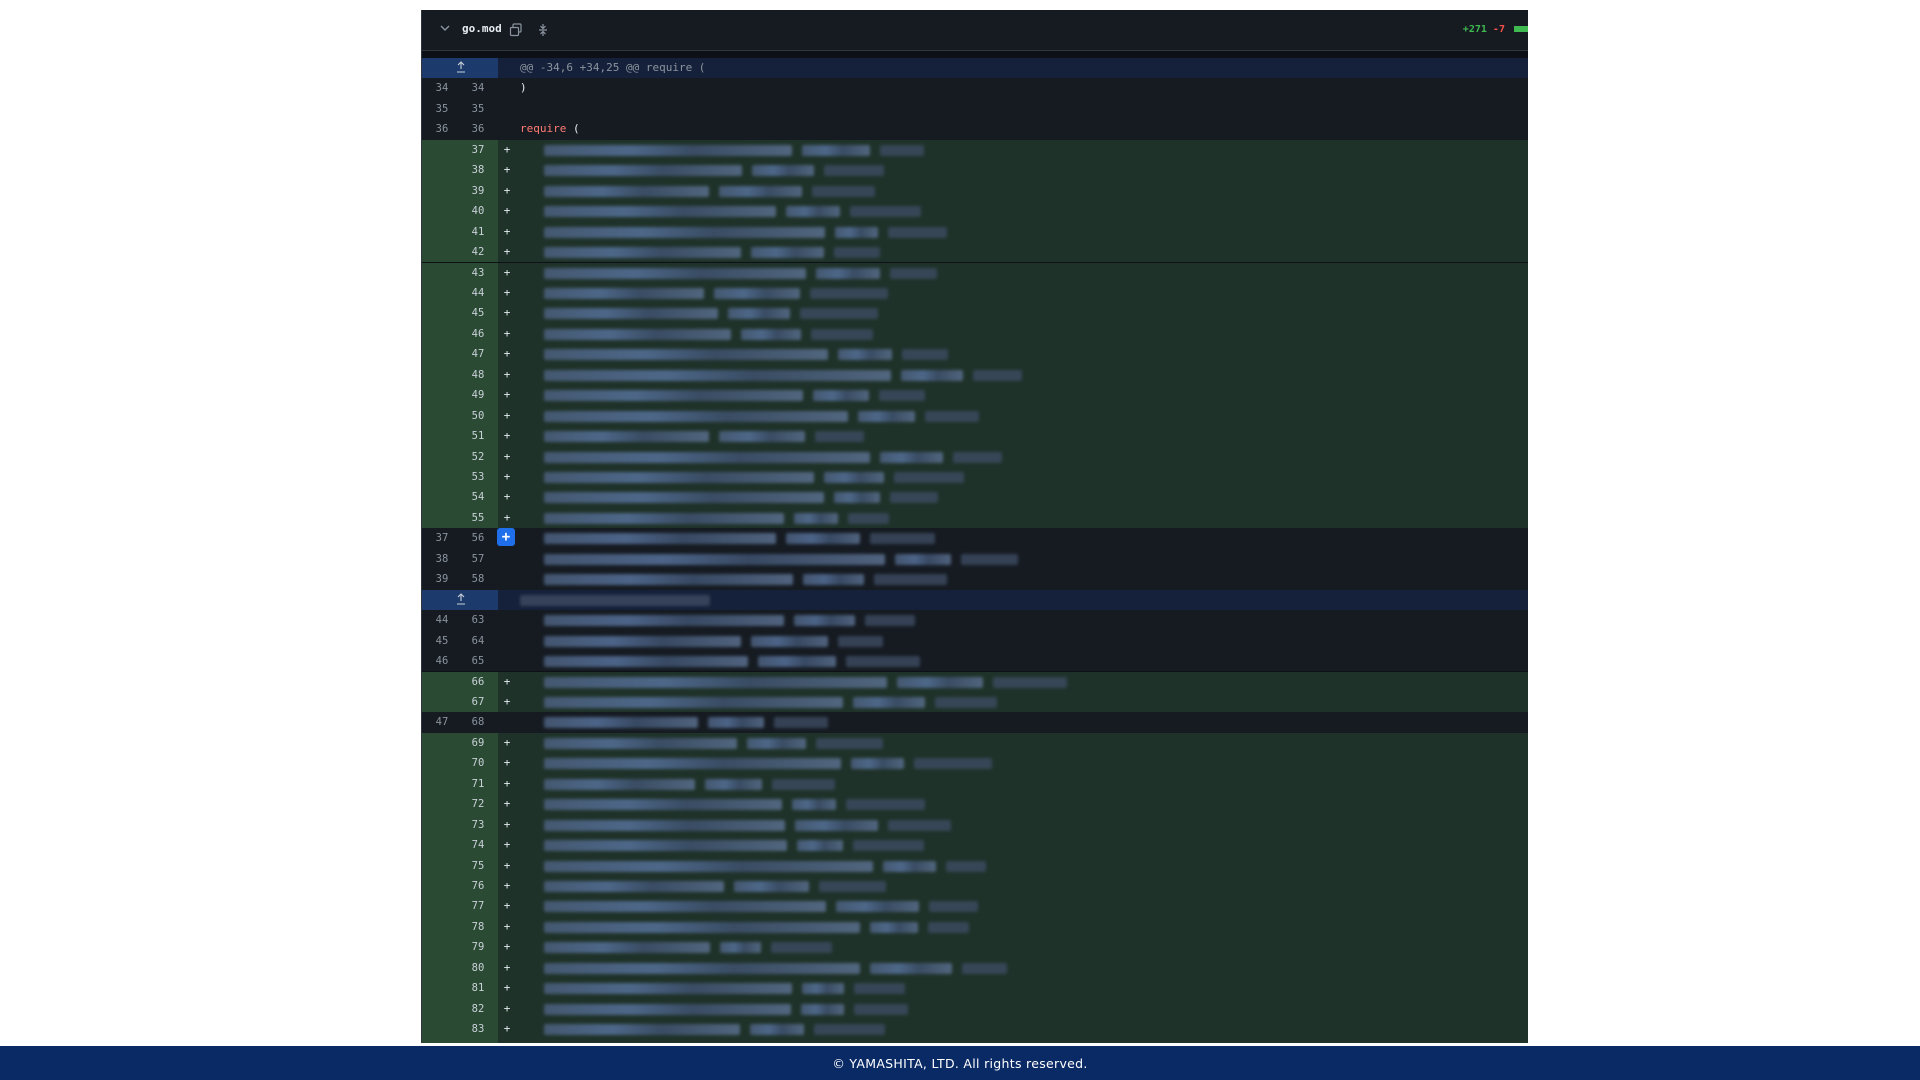  I want to click on new-line-number: 50, so click(478, 416).